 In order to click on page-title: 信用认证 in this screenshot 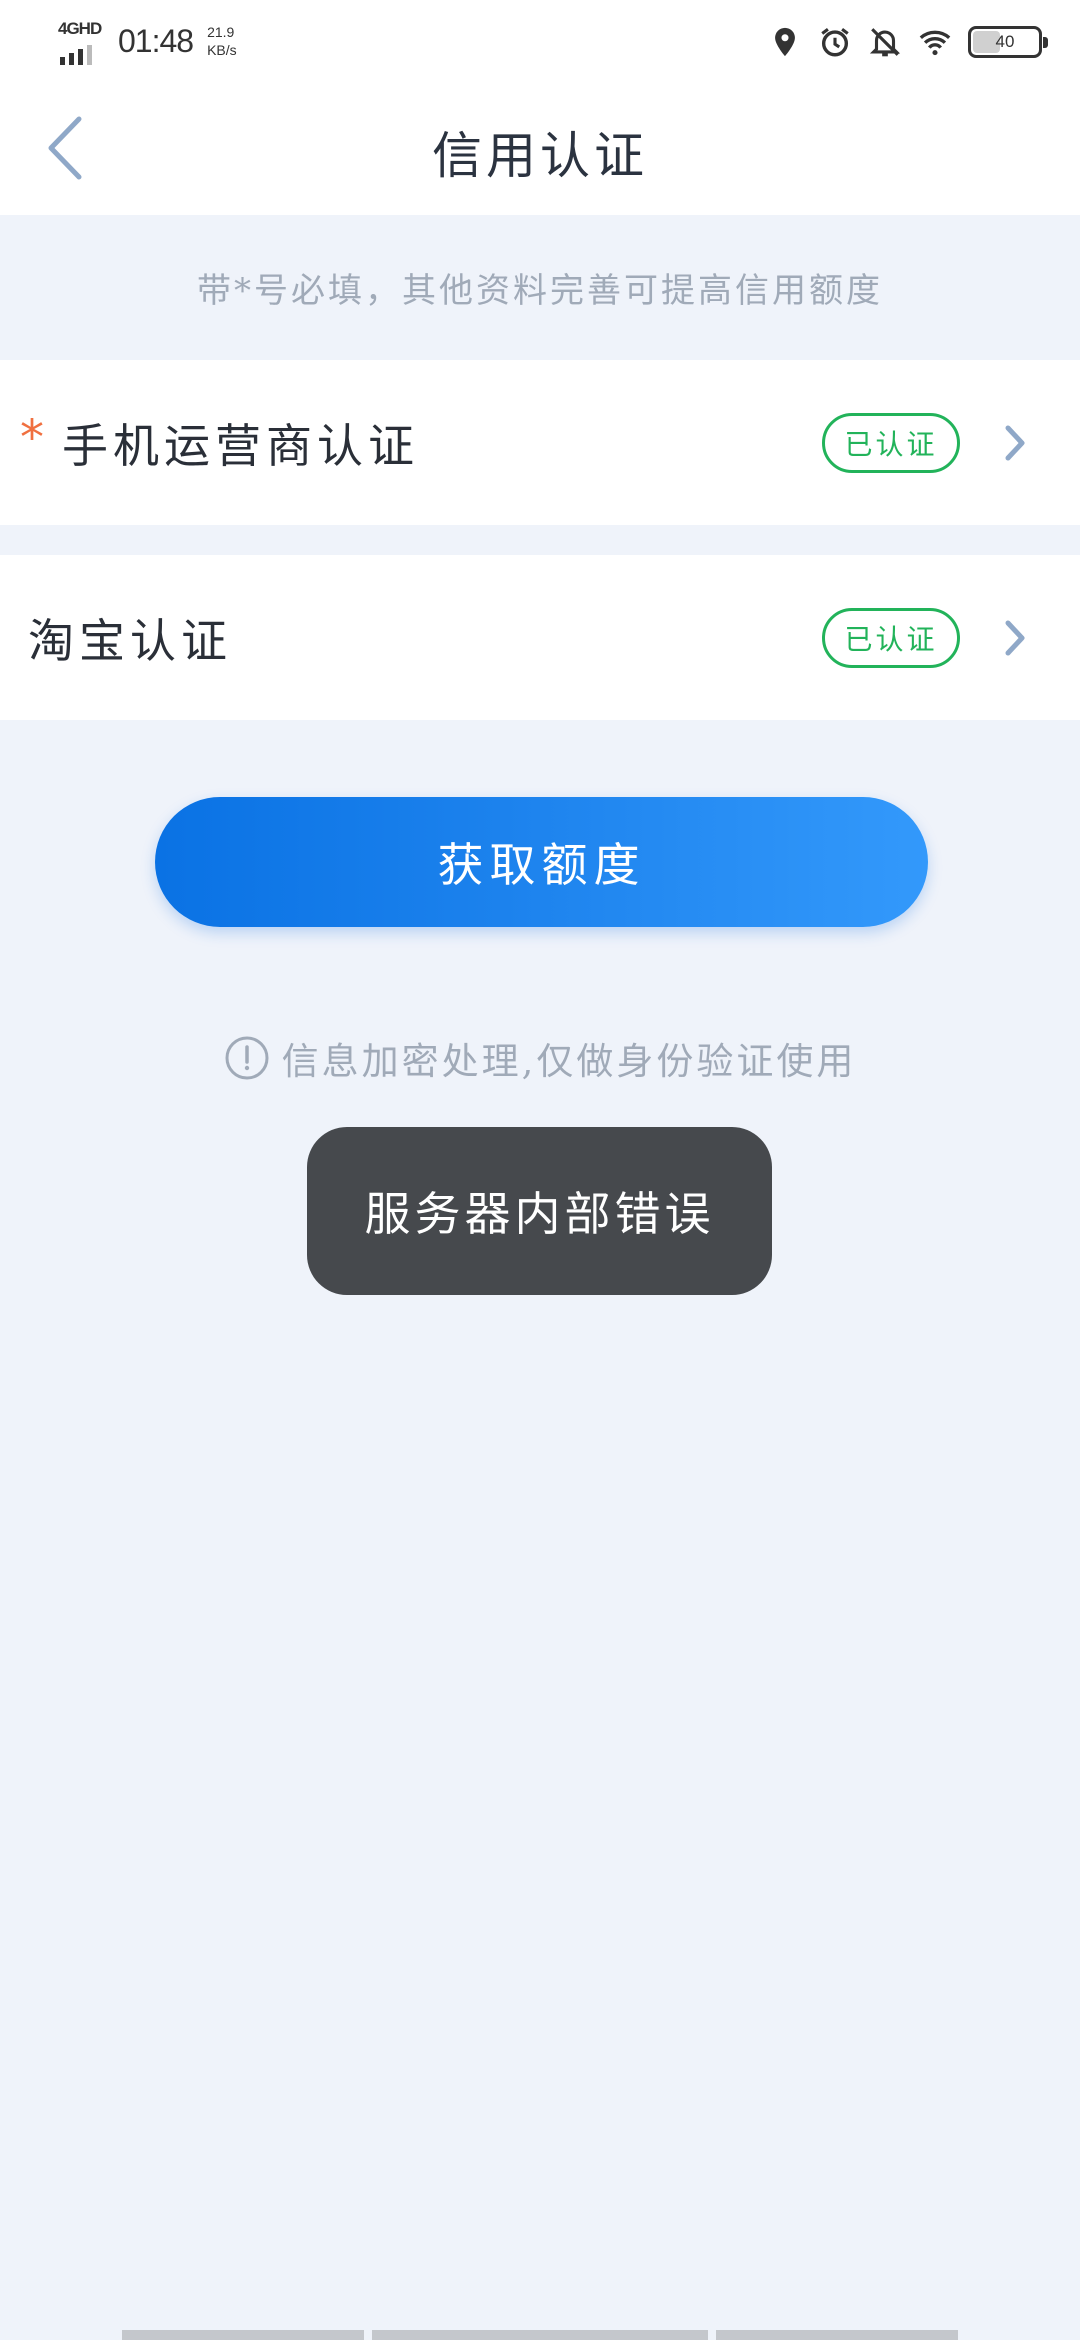, I will do `click(540, 156)`.